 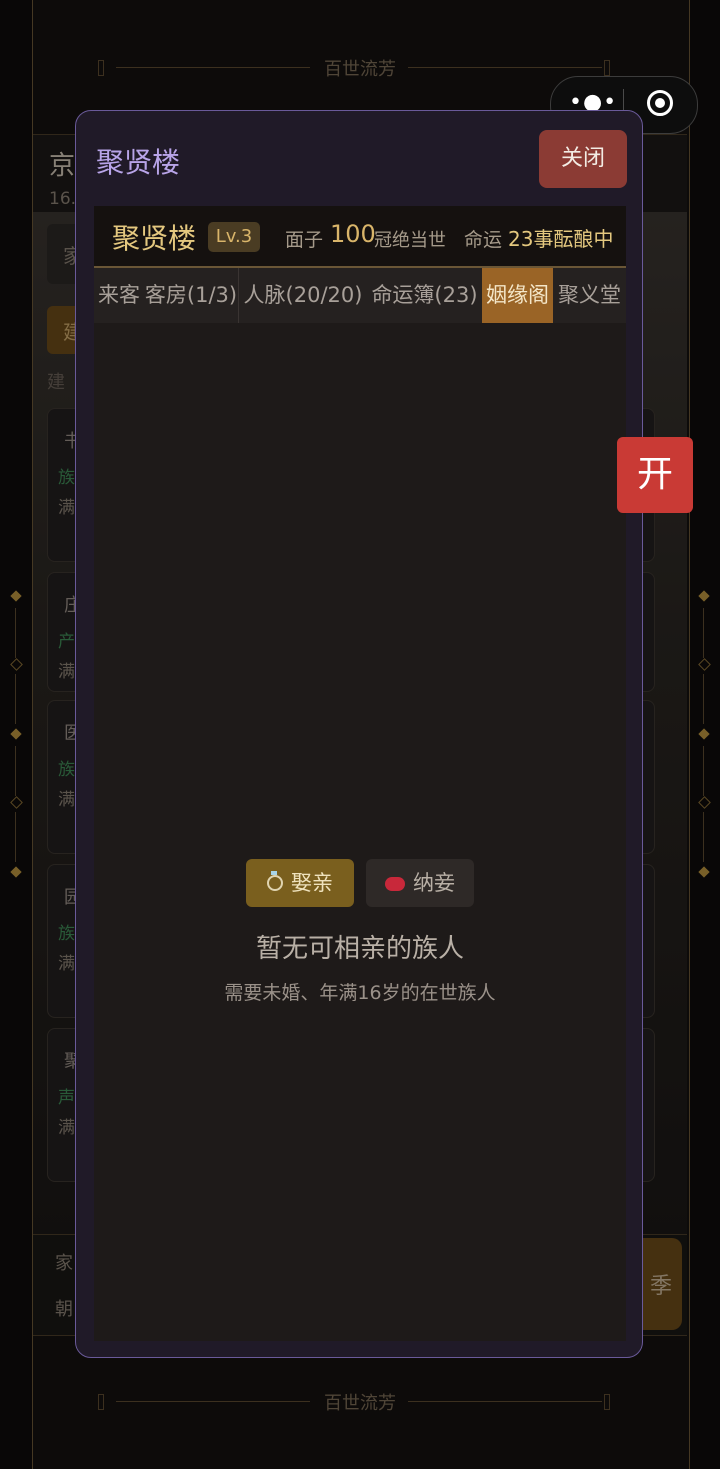 I want to click on tab-guests: 来客, so click(x=119, y=295).